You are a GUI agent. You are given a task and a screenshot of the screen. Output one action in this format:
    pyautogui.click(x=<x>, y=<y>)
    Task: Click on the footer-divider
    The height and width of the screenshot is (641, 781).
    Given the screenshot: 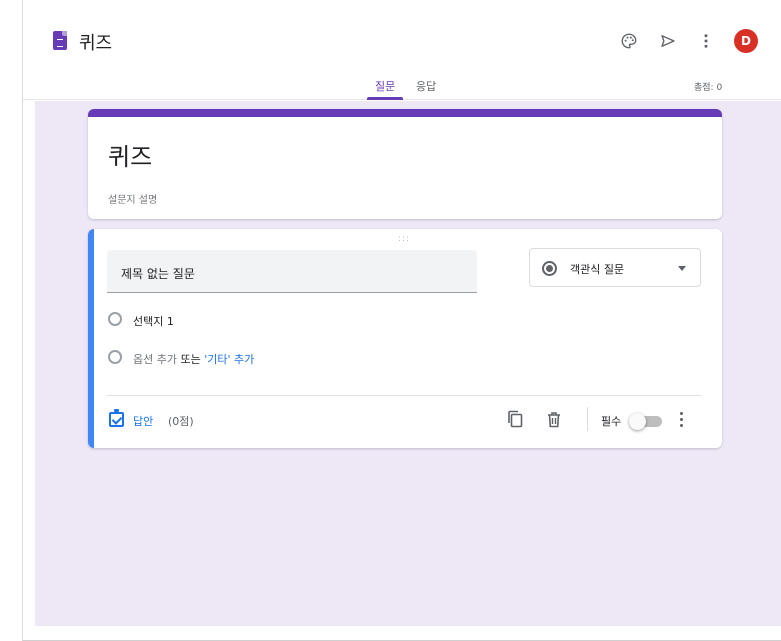 What is the action you would take?
    pyautogui.click(x=404, y=395)
    